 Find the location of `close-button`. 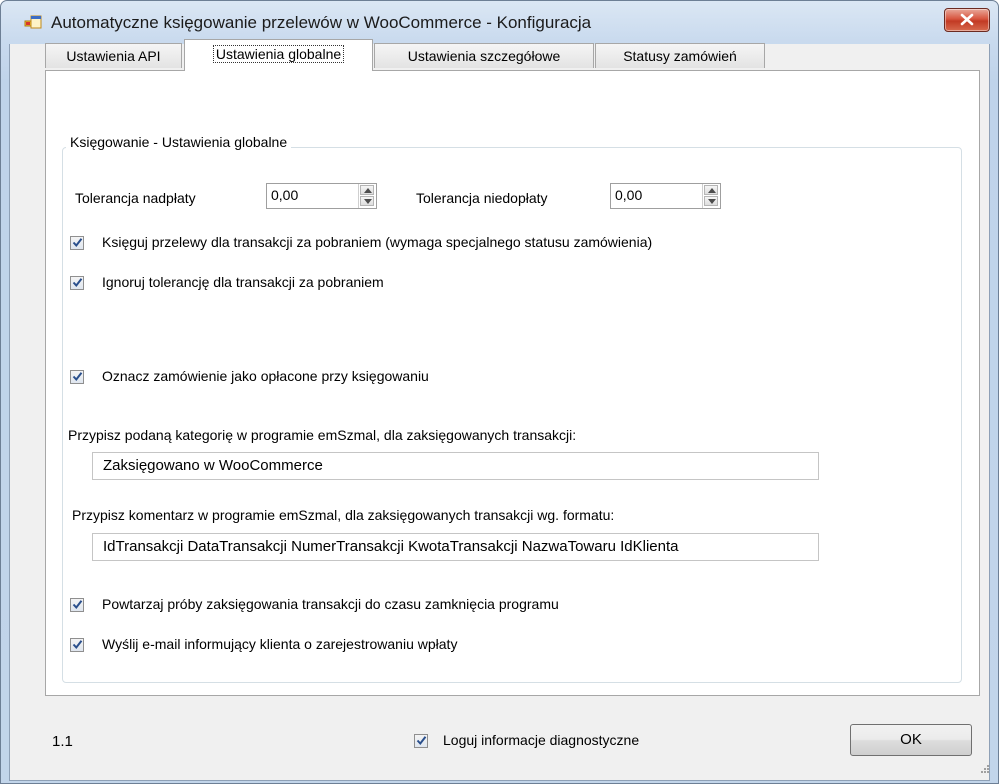

close-button is located at coordinates (967, 20).